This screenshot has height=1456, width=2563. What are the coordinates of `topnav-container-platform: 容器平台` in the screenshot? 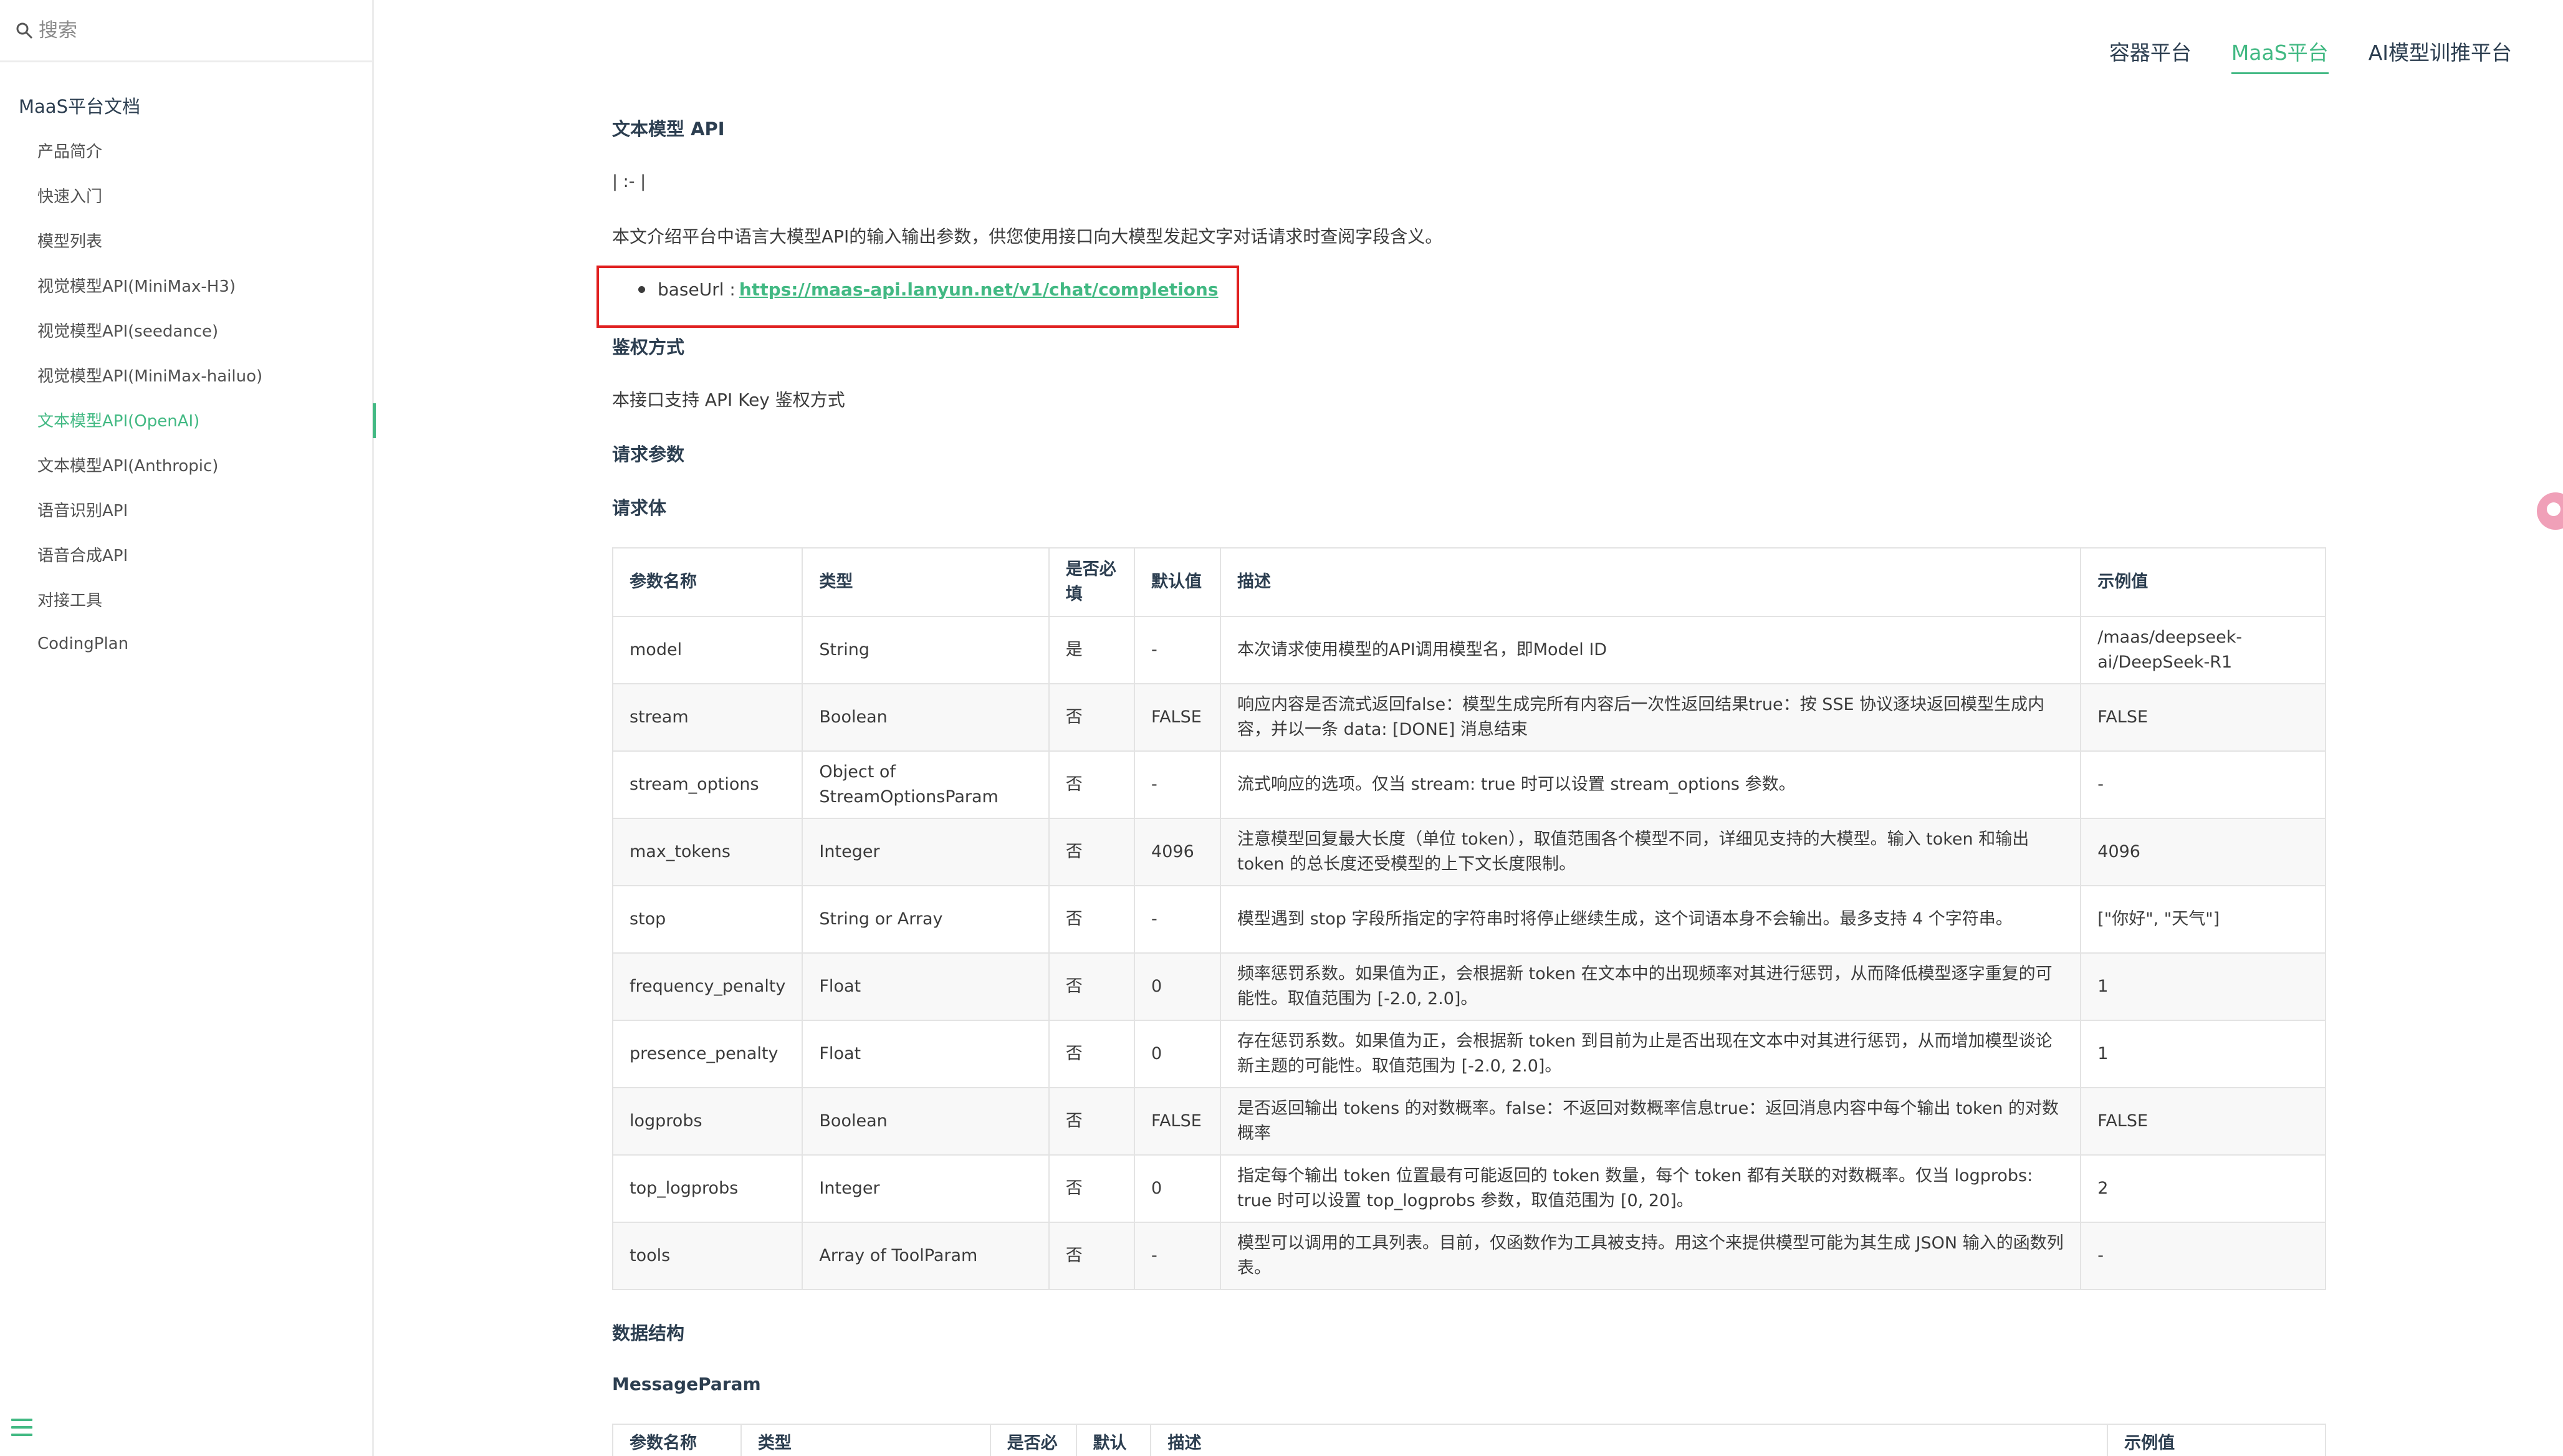 It's located at (2150, 55).